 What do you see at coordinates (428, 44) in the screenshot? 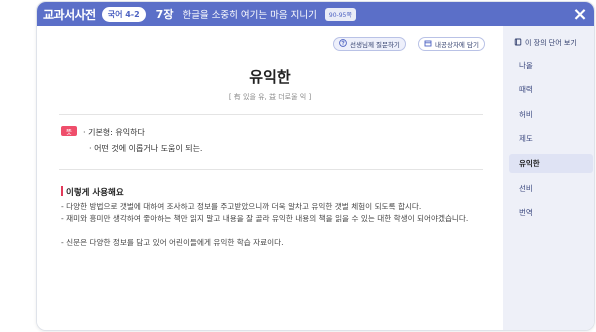
I see `box-icon` at bounding box center [428, 44].